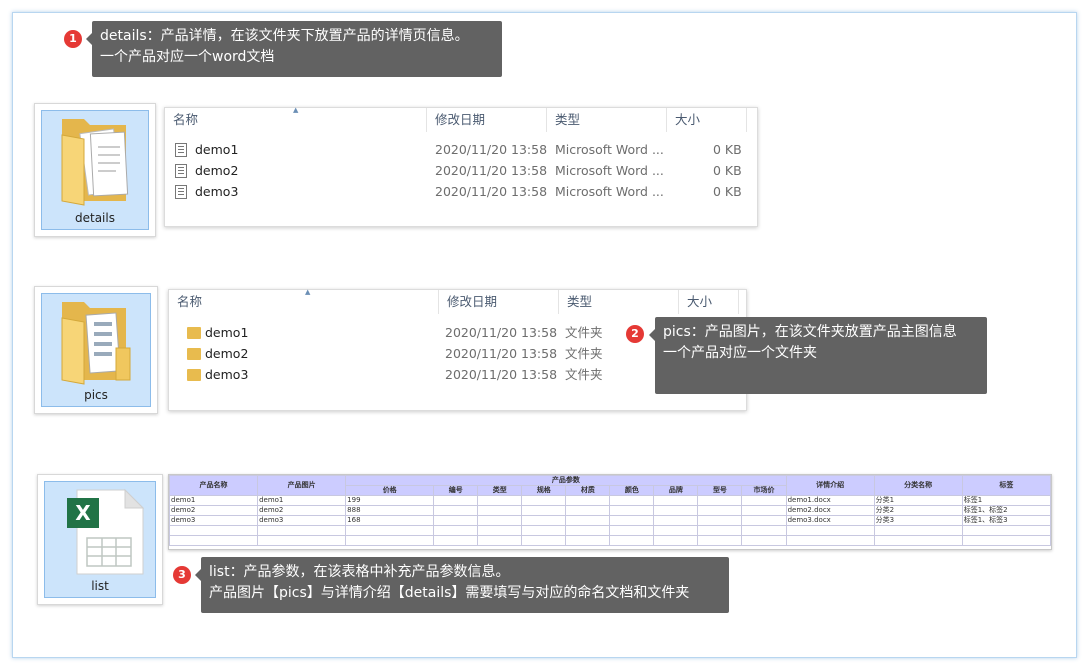 Image resolution: width=1088 pixels, height=668 pixels. Describe the element at coordinates (1006, 520) in the screenshot. I see `cell: 标签1、标签3` at that location.